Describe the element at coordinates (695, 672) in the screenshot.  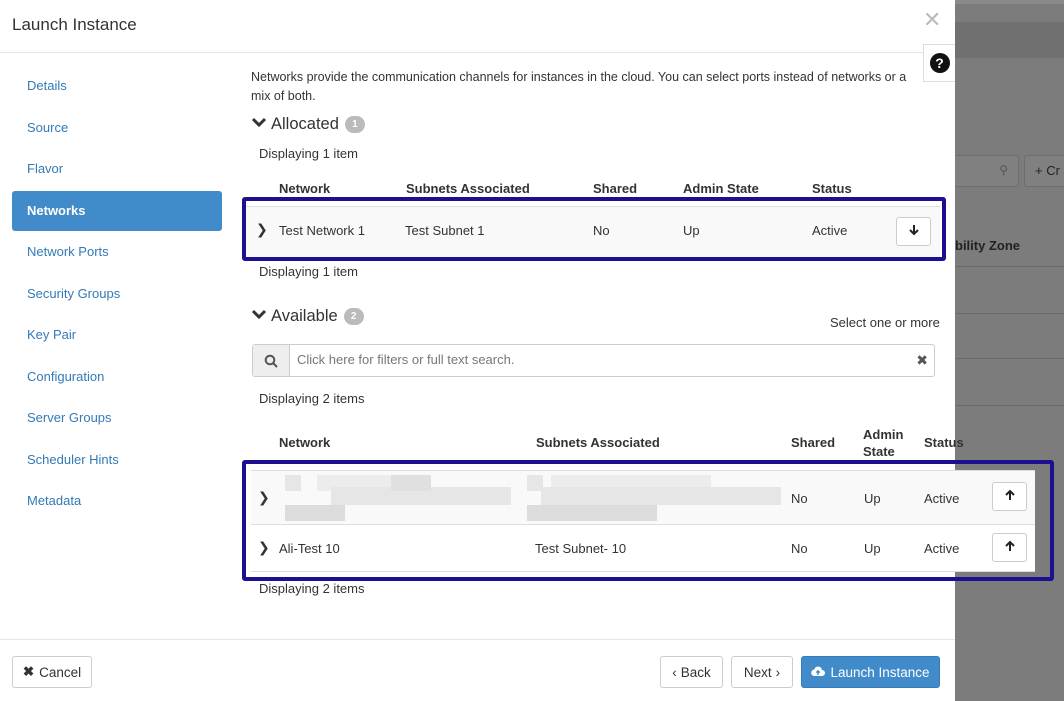
I see `back-label: Back` at that location.